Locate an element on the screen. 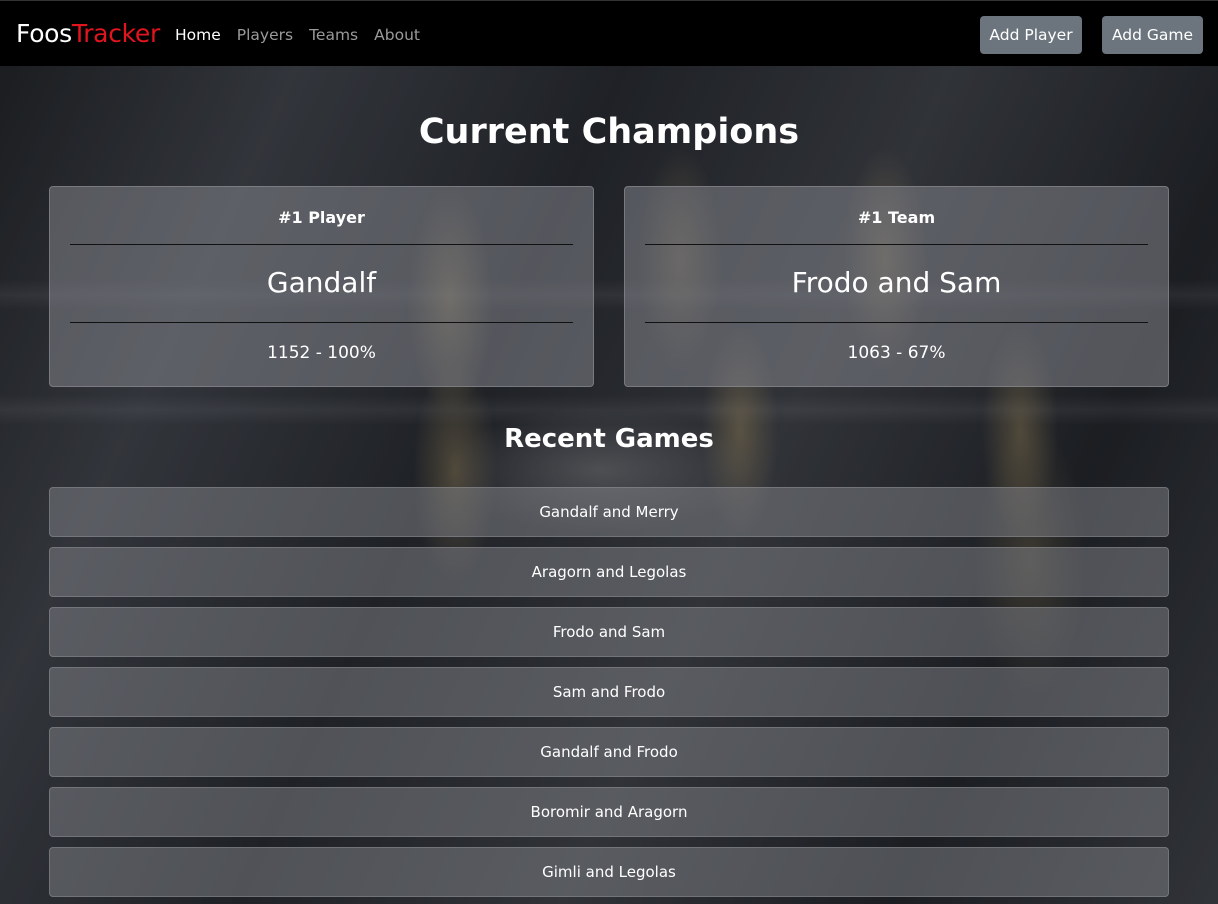 This screenshot has width=1218, height=904. top-player-card: #1 Player Gandalf 1152 - 100% is located at coordinates (321, 286).